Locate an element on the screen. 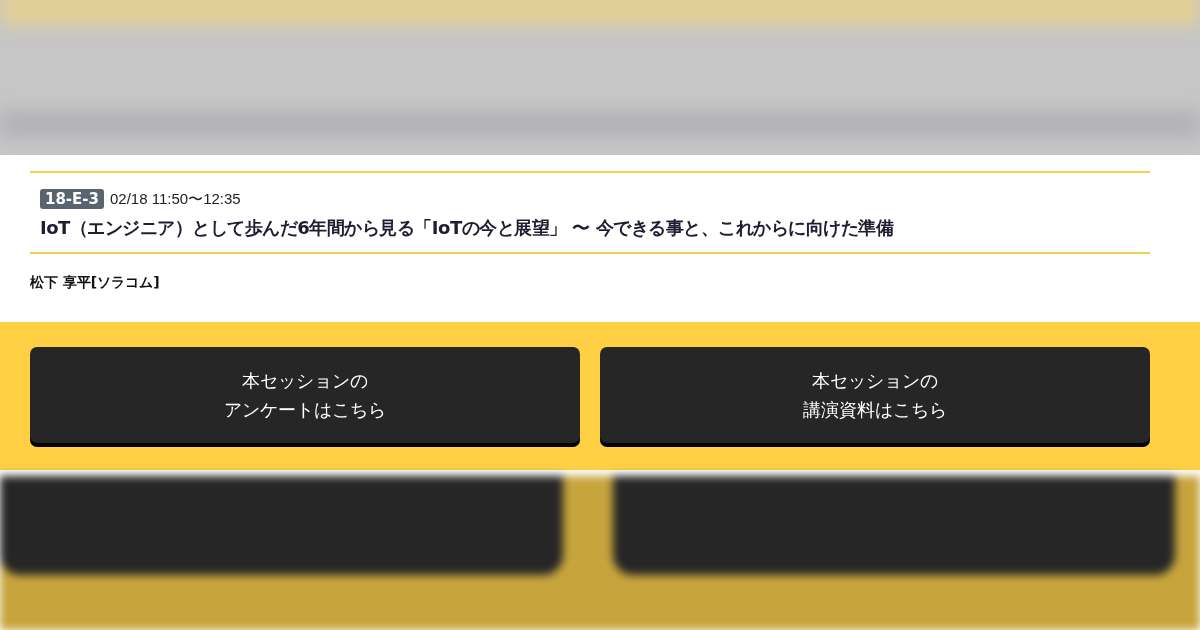 The image size is (1200, 630). session-code-badge: 18-E-3 is located at coordinates (72, 199).